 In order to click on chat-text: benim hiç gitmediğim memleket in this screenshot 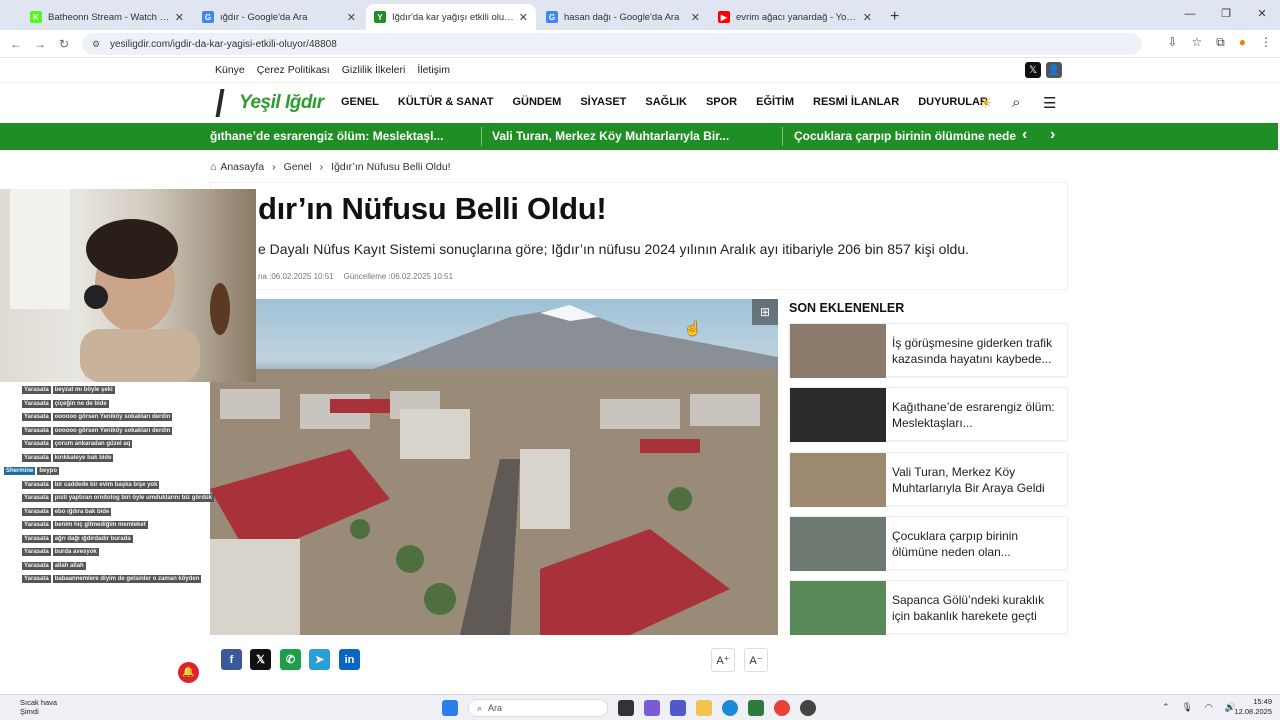, I will do `click(100, 525)`.